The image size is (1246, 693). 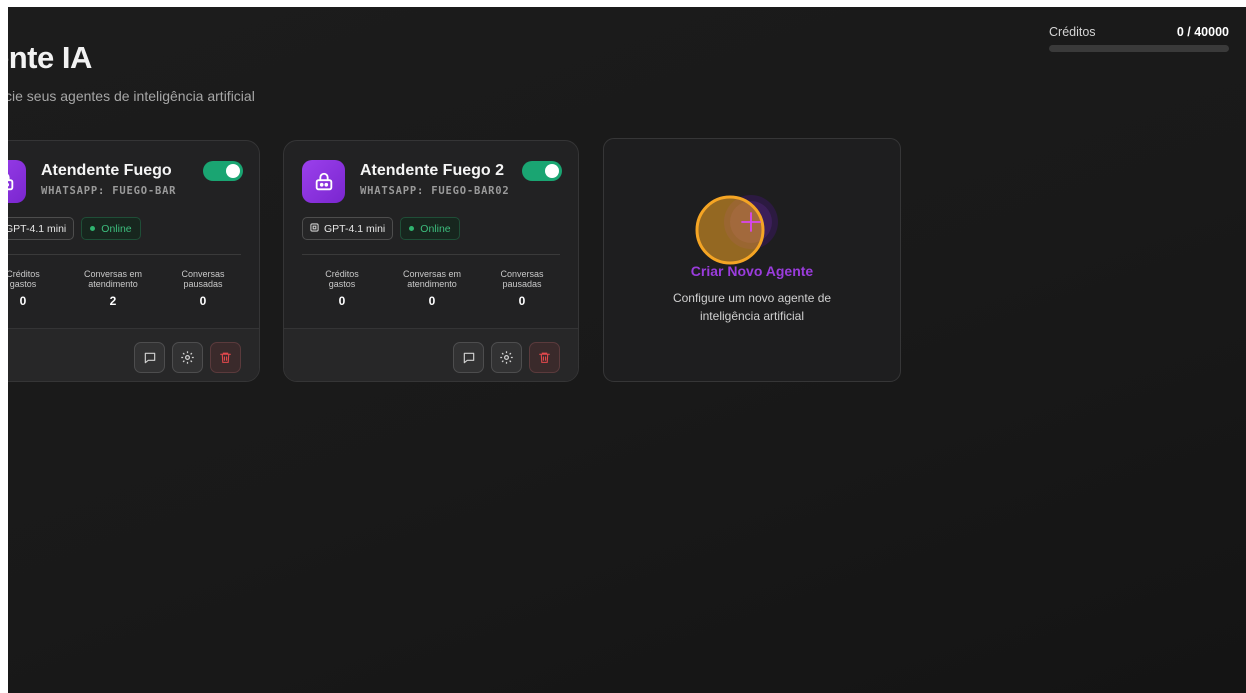 What do you see at coordinates (314, 228) in the screenshot?
I see `chip-icon` at bounding box center [314, 228].